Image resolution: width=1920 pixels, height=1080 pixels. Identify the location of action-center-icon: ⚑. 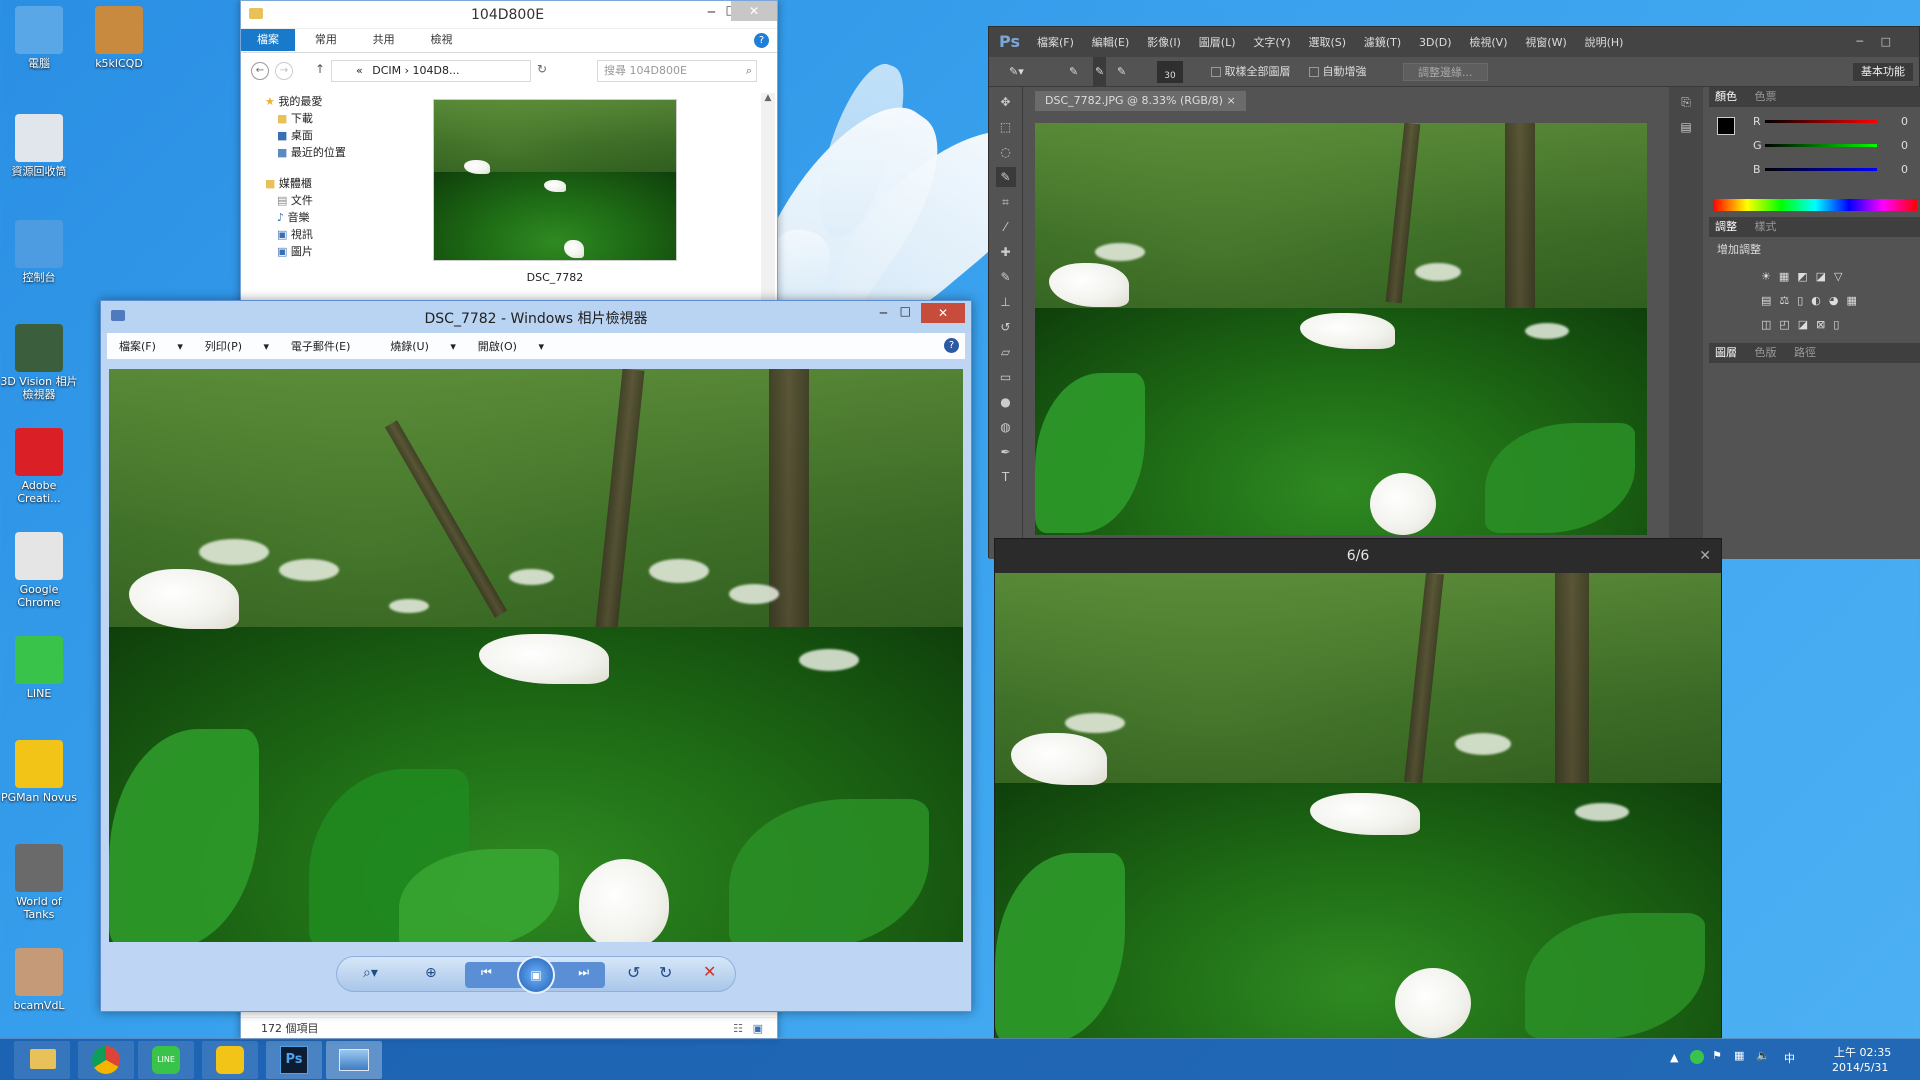
(1717, 1055).